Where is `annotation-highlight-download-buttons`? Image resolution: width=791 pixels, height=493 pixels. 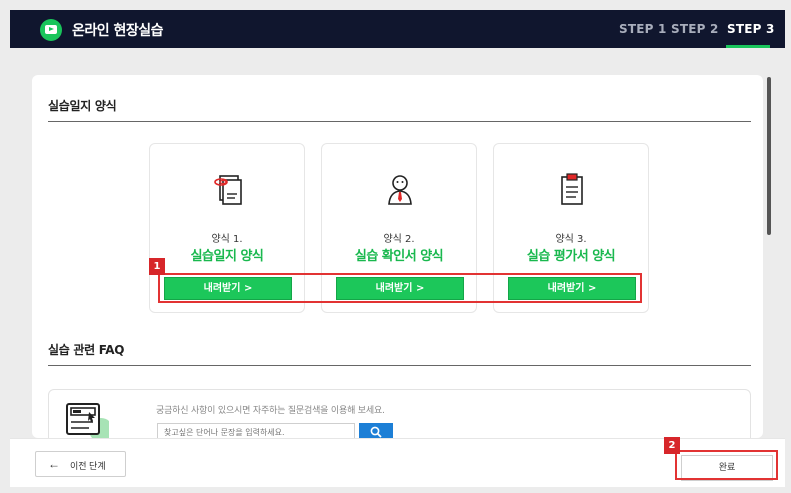 annotation-highlight-download-buttons is located at coordinates (400, 288).